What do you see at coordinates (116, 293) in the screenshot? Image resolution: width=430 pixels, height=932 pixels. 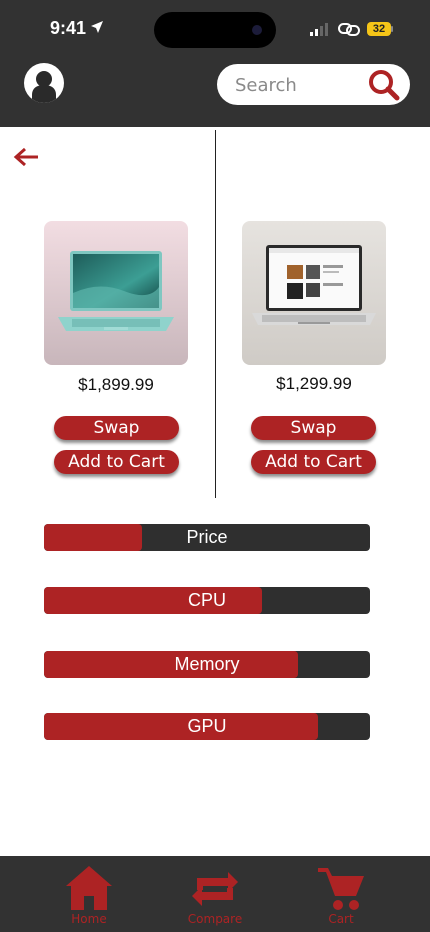 I see `laptop-teal-image` at bounding box center [116, 293].